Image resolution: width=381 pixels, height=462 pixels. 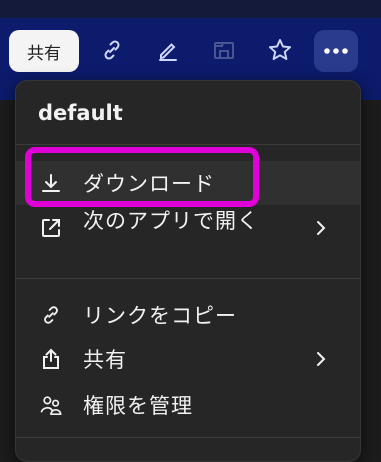 I want to click on menu-title: default, so click(x=80, y=113).